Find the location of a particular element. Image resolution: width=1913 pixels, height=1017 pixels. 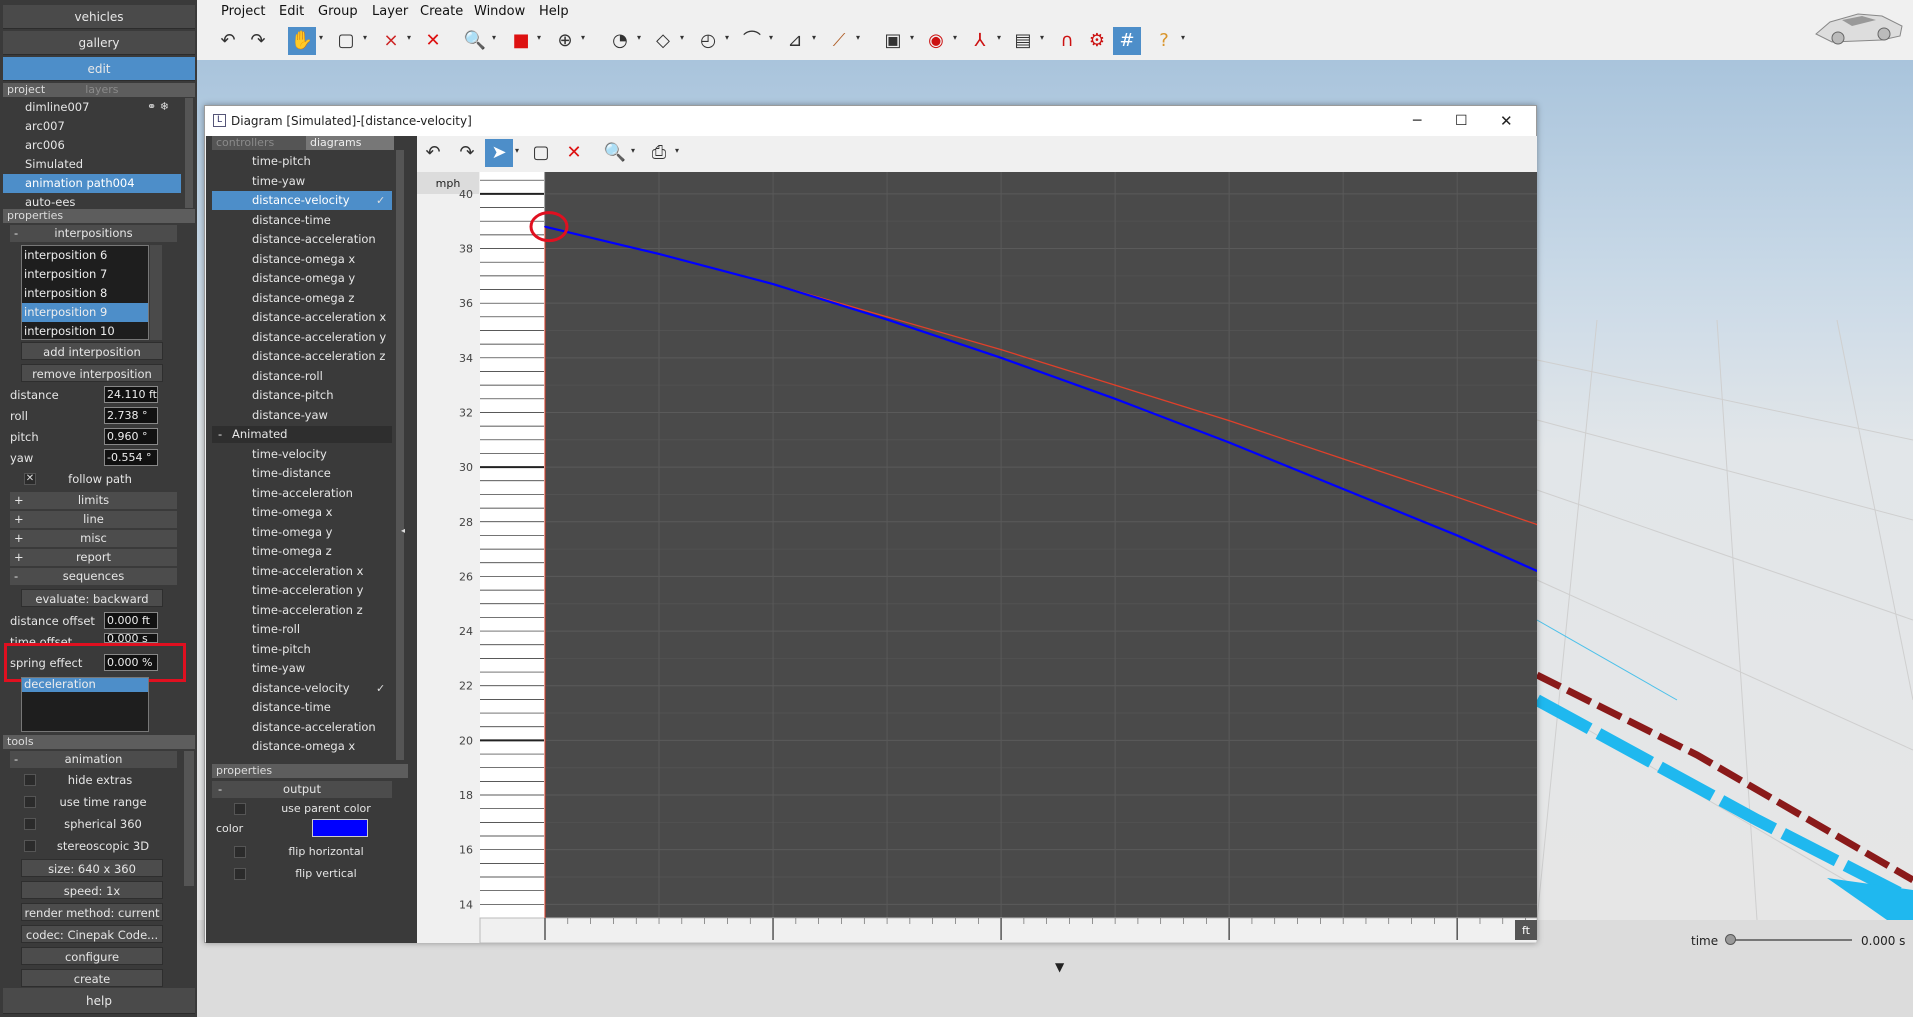

flip-horizontal-checkbox is located at coordinates (240, 852).